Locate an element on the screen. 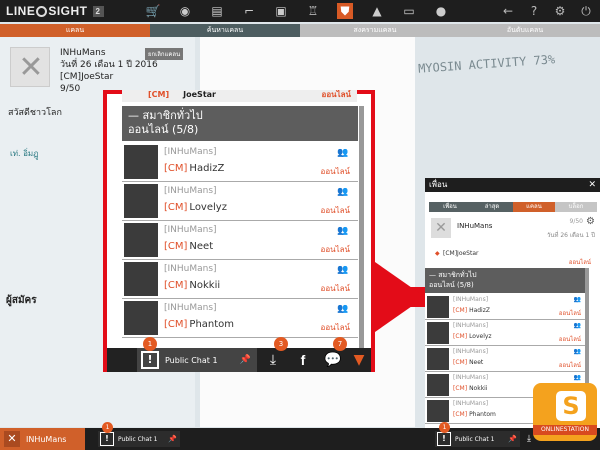 This screenshot has height=450, width=600. tab-clan: แคลน is located at coordinates (75, 30).